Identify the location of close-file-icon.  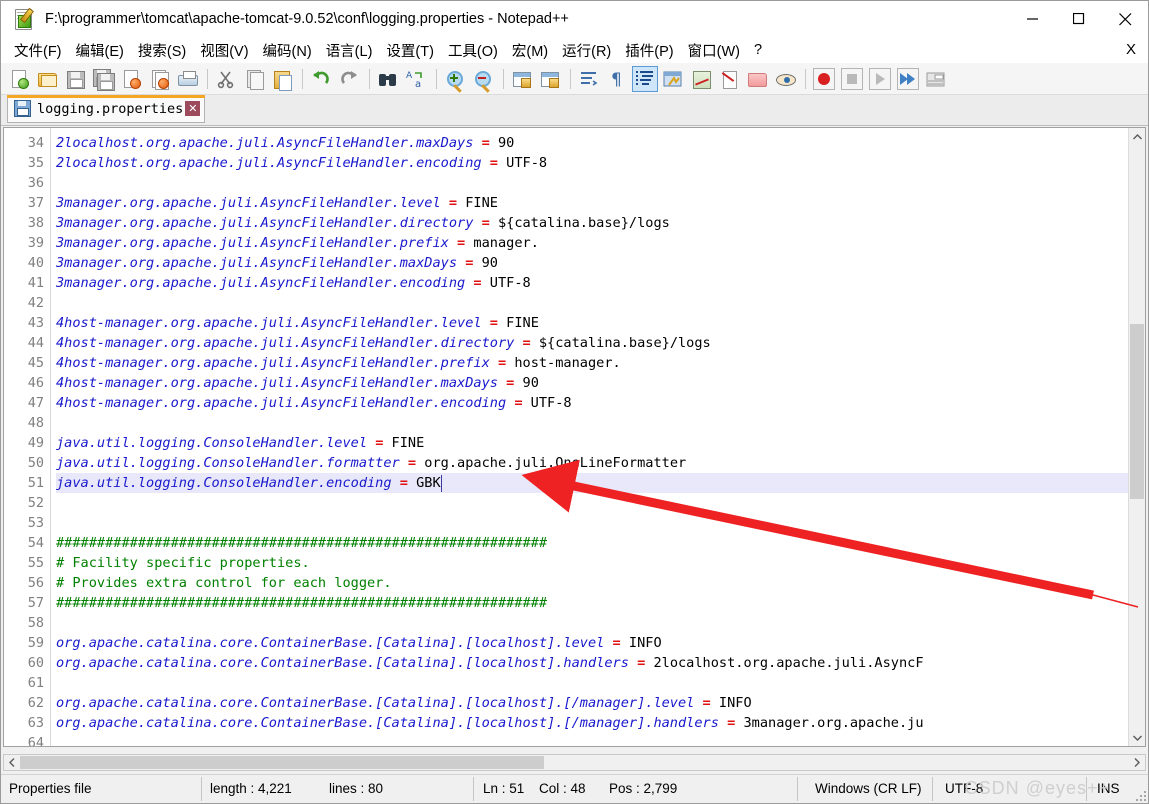
(131, 79).